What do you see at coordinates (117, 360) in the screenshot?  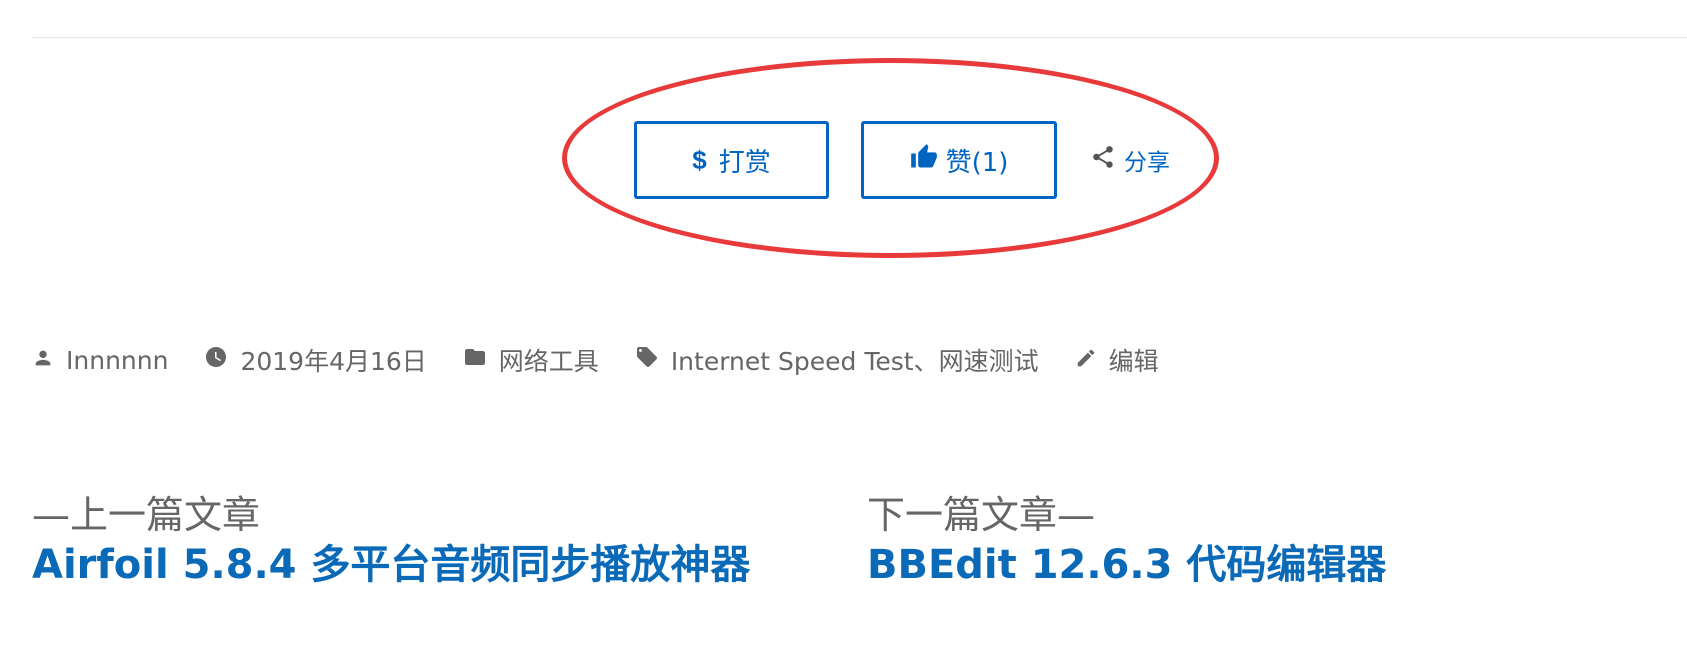 I see `author-name: Innnnnn` at bounding box center [117, 360].